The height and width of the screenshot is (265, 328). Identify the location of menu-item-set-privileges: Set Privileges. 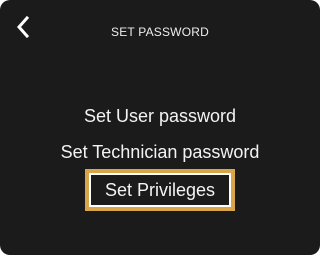
(160, 190).